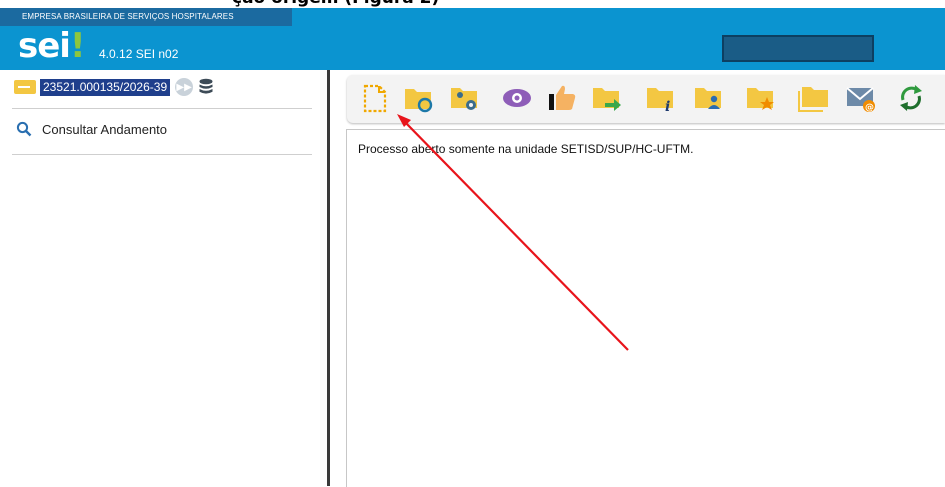 The image size is (945, 487). I want to click on assign-user-icon, so click(709, 98).